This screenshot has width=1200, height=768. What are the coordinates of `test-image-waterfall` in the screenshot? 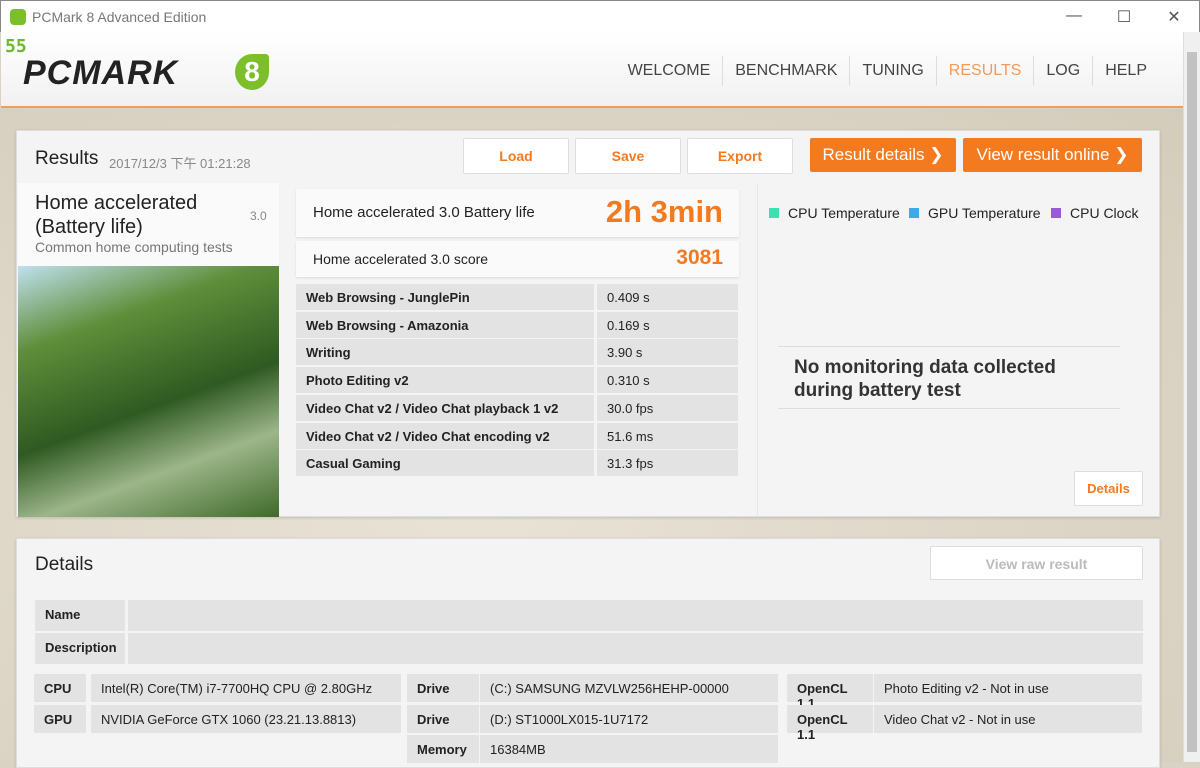 It's located at (148, 391).